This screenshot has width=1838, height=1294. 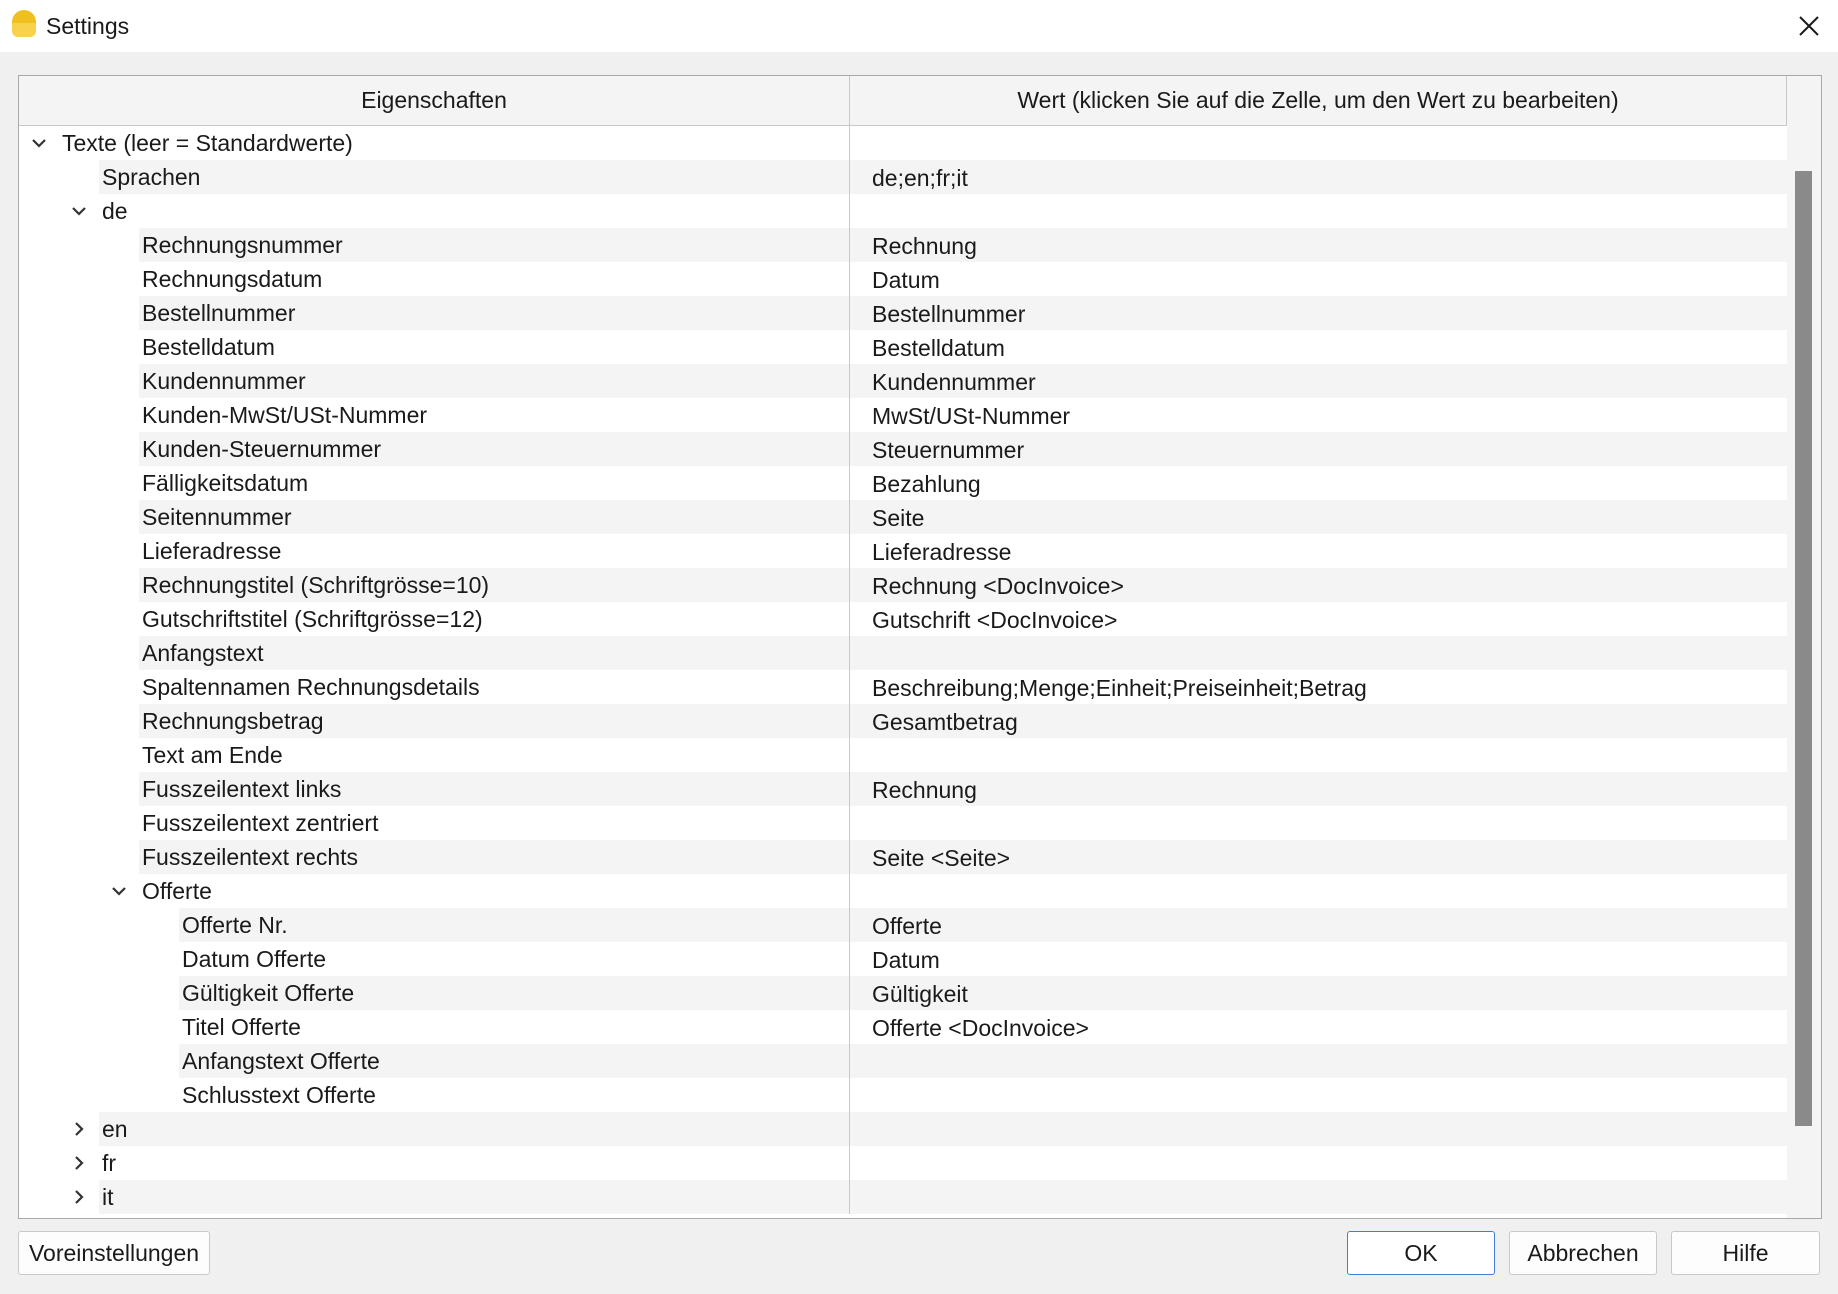 What do you see at coordinates (434, 347) in the screenshot?
I see `property-cell: Bestelldatum` at bounding box center [434, 347].